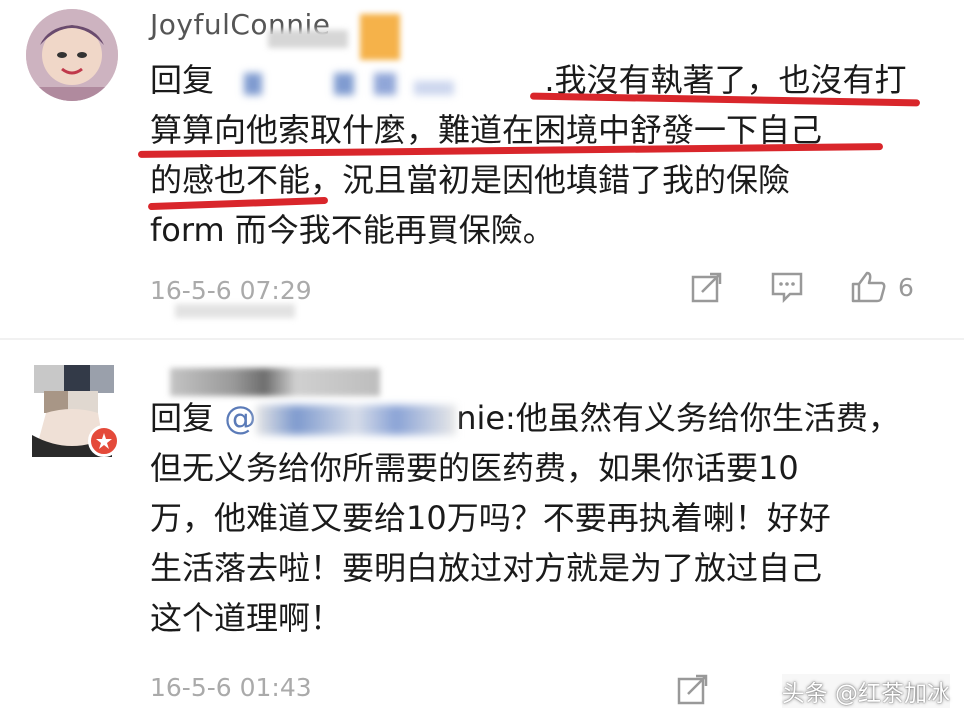 The width and height of the screenshot is (964, 720). Describe the element at coordinates (275, 382) in the screenshot. I see `redacted-username` at that location.